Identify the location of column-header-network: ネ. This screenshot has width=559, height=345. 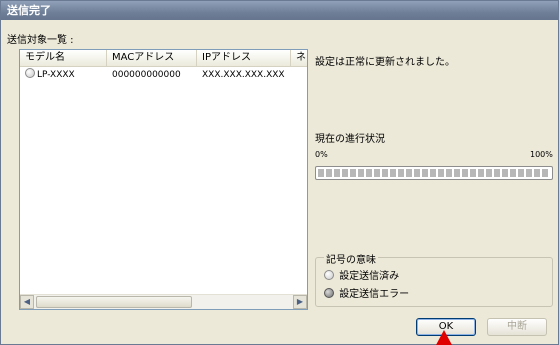
(299, 58).